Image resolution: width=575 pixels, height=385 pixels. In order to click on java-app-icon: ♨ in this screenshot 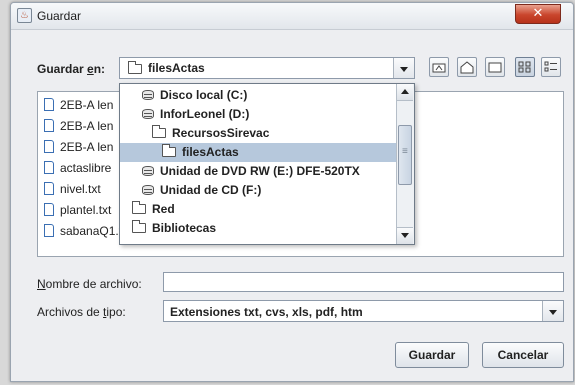, I will do `click(24, 15)`.